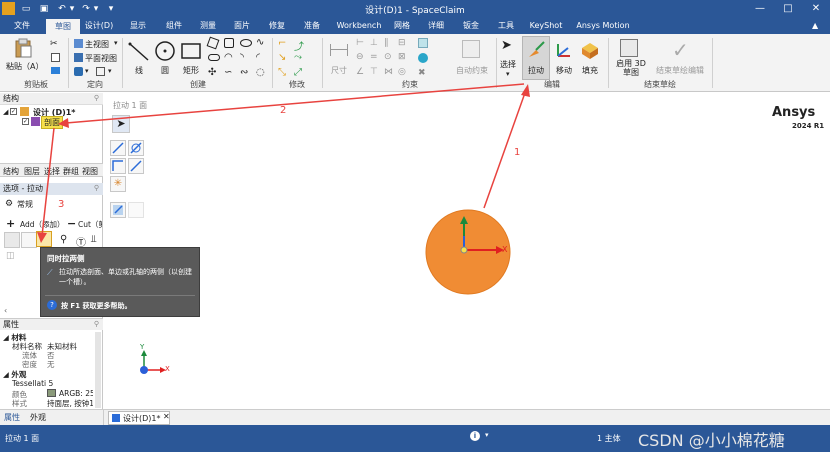 Image resolution: width=830 pixels, height=452 pixels. I want to click on pull-guide-icon, so click(118, 148).